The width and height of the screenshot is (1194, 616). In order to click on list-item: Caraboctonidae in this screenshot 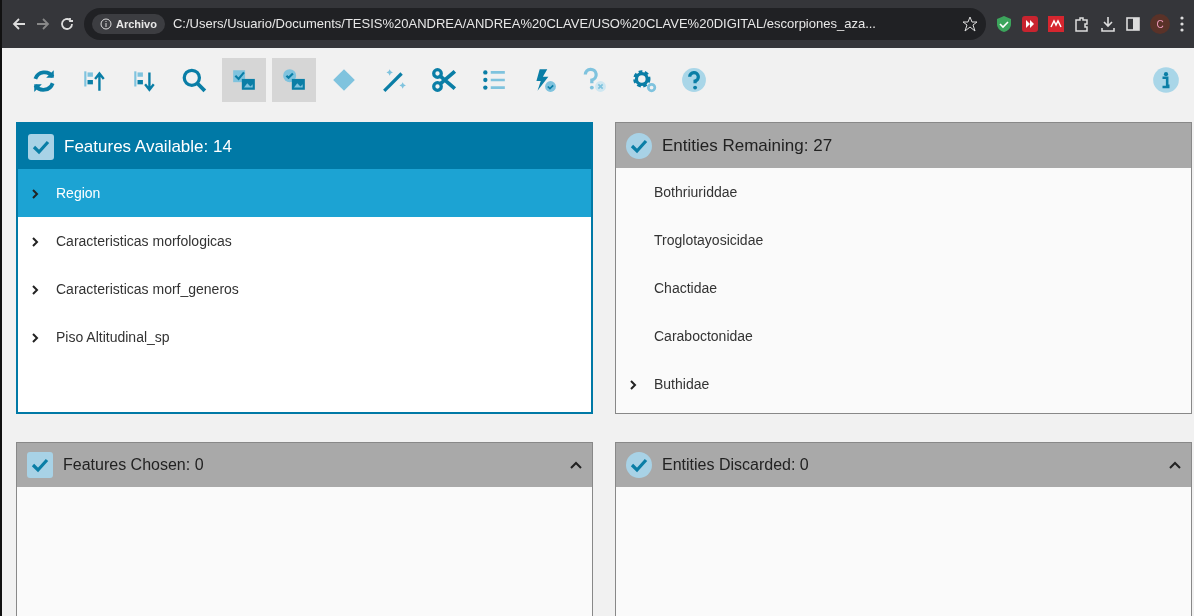, I will do `click(903, 336)`.